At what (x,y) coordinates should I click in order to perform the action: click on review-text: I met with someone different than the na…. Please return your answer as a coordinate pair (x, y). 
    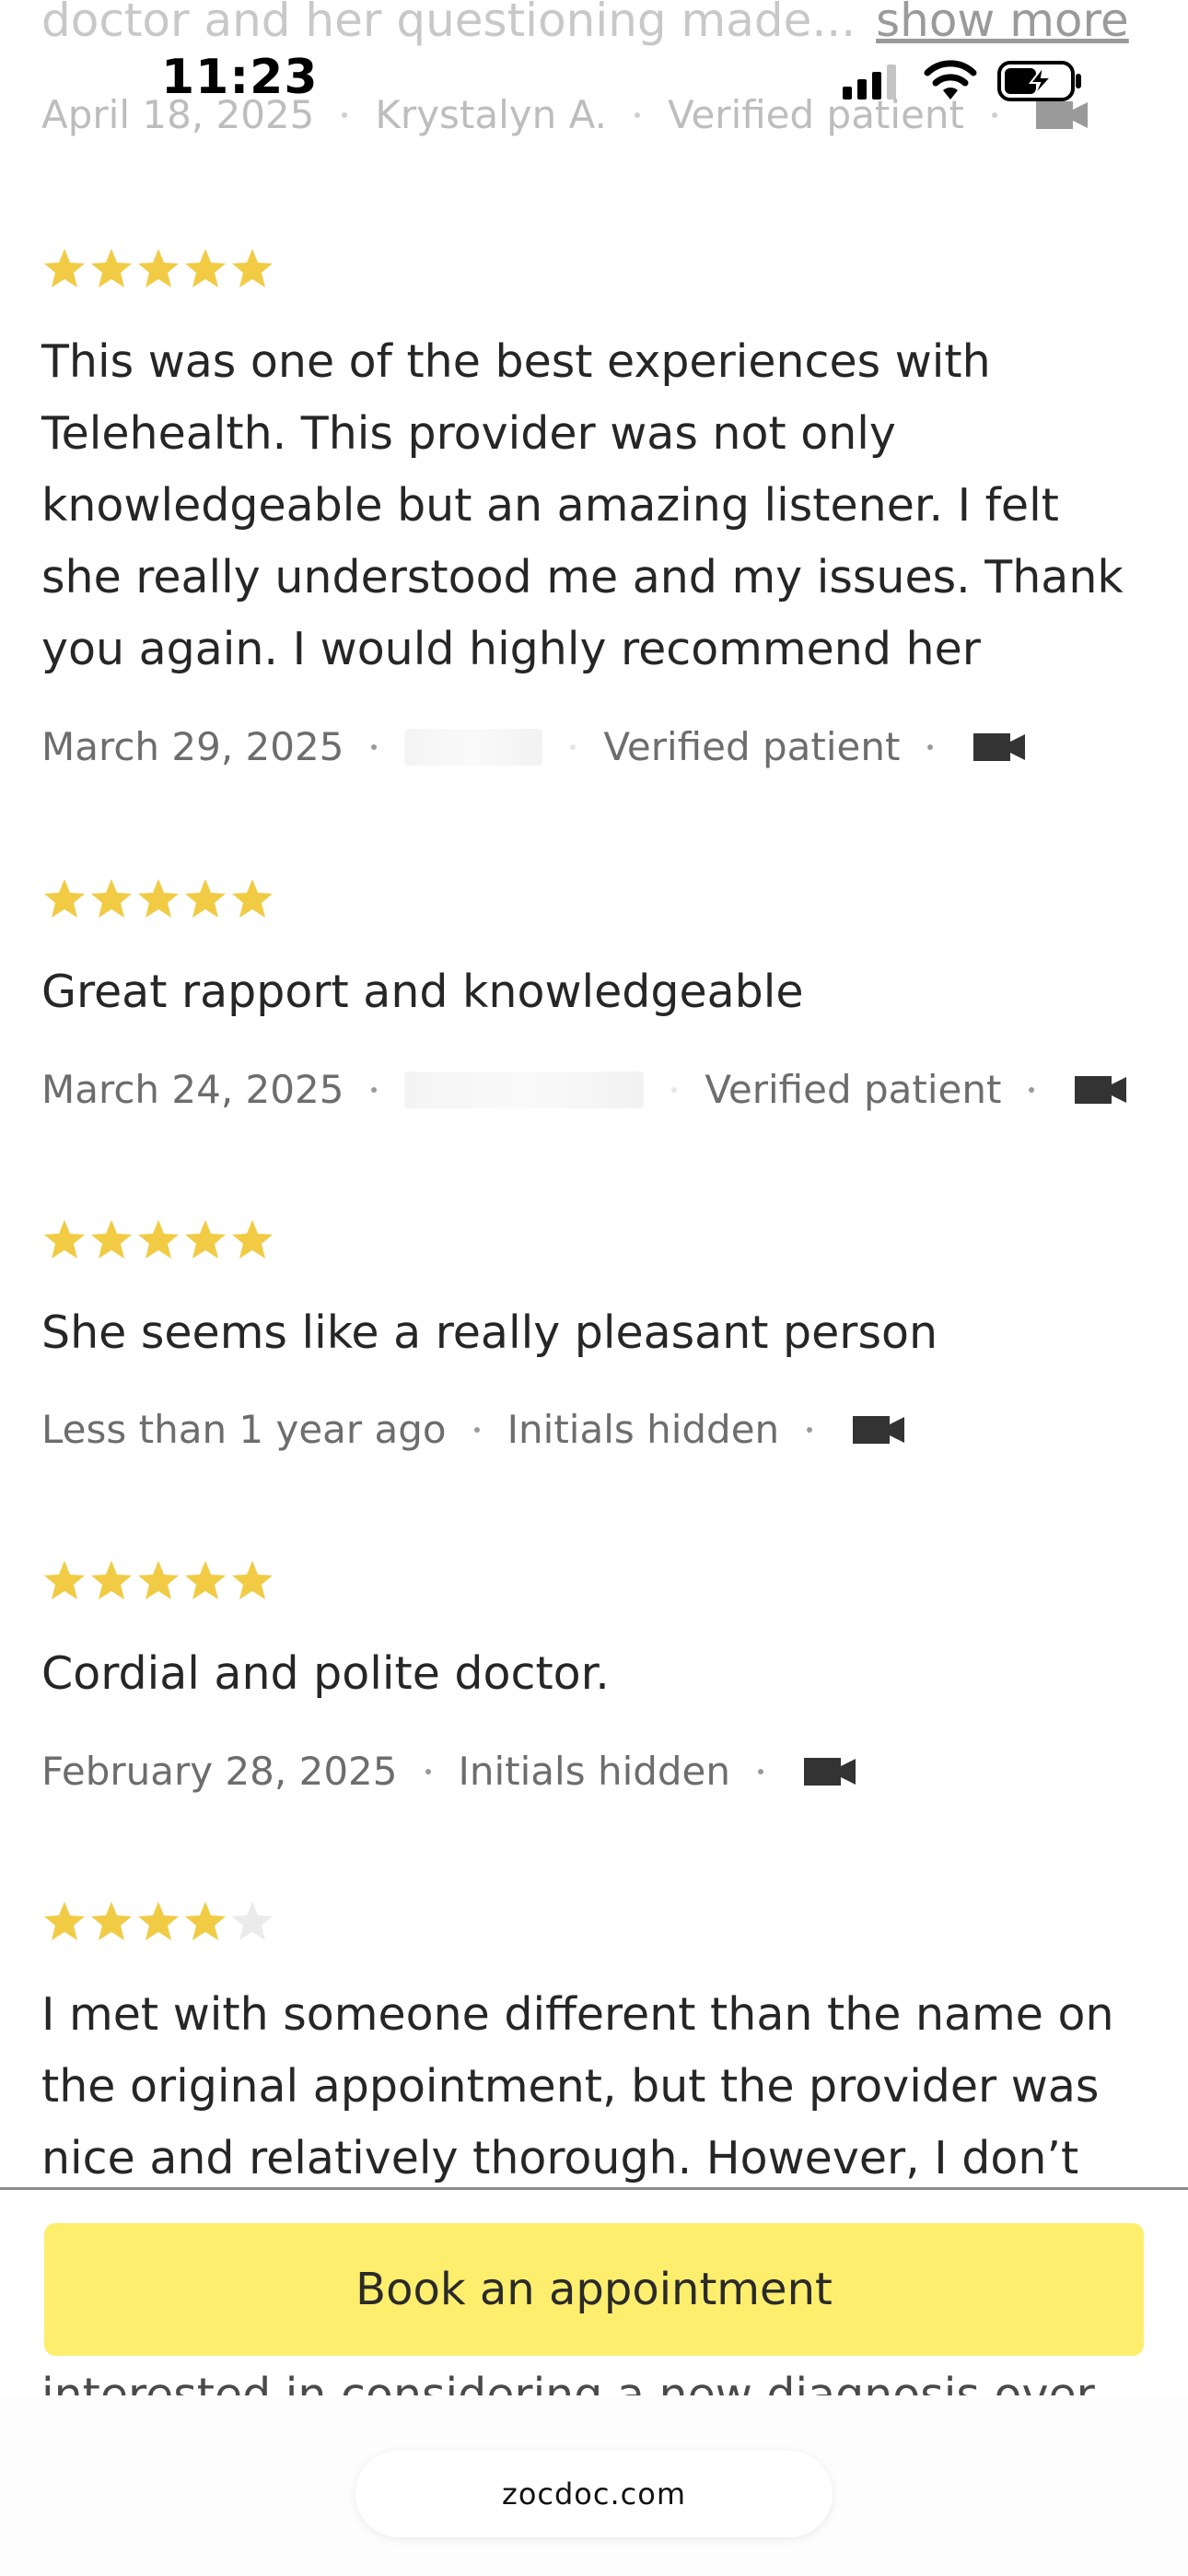
    Looking at the image, I should click on (577, 2086).